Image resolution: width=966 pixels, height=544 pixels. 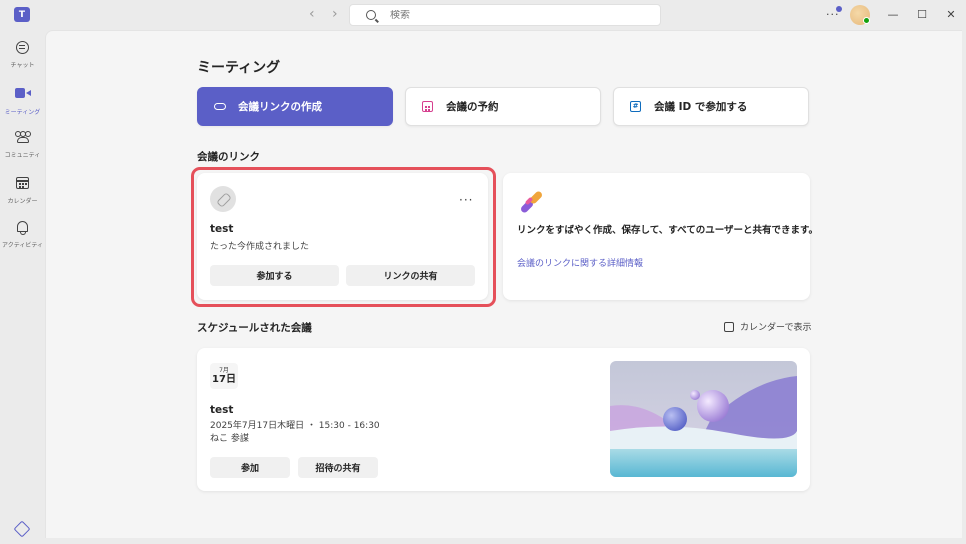 I want to click on rail-item-calendar: カレンダー, so click(x=22, y=190).